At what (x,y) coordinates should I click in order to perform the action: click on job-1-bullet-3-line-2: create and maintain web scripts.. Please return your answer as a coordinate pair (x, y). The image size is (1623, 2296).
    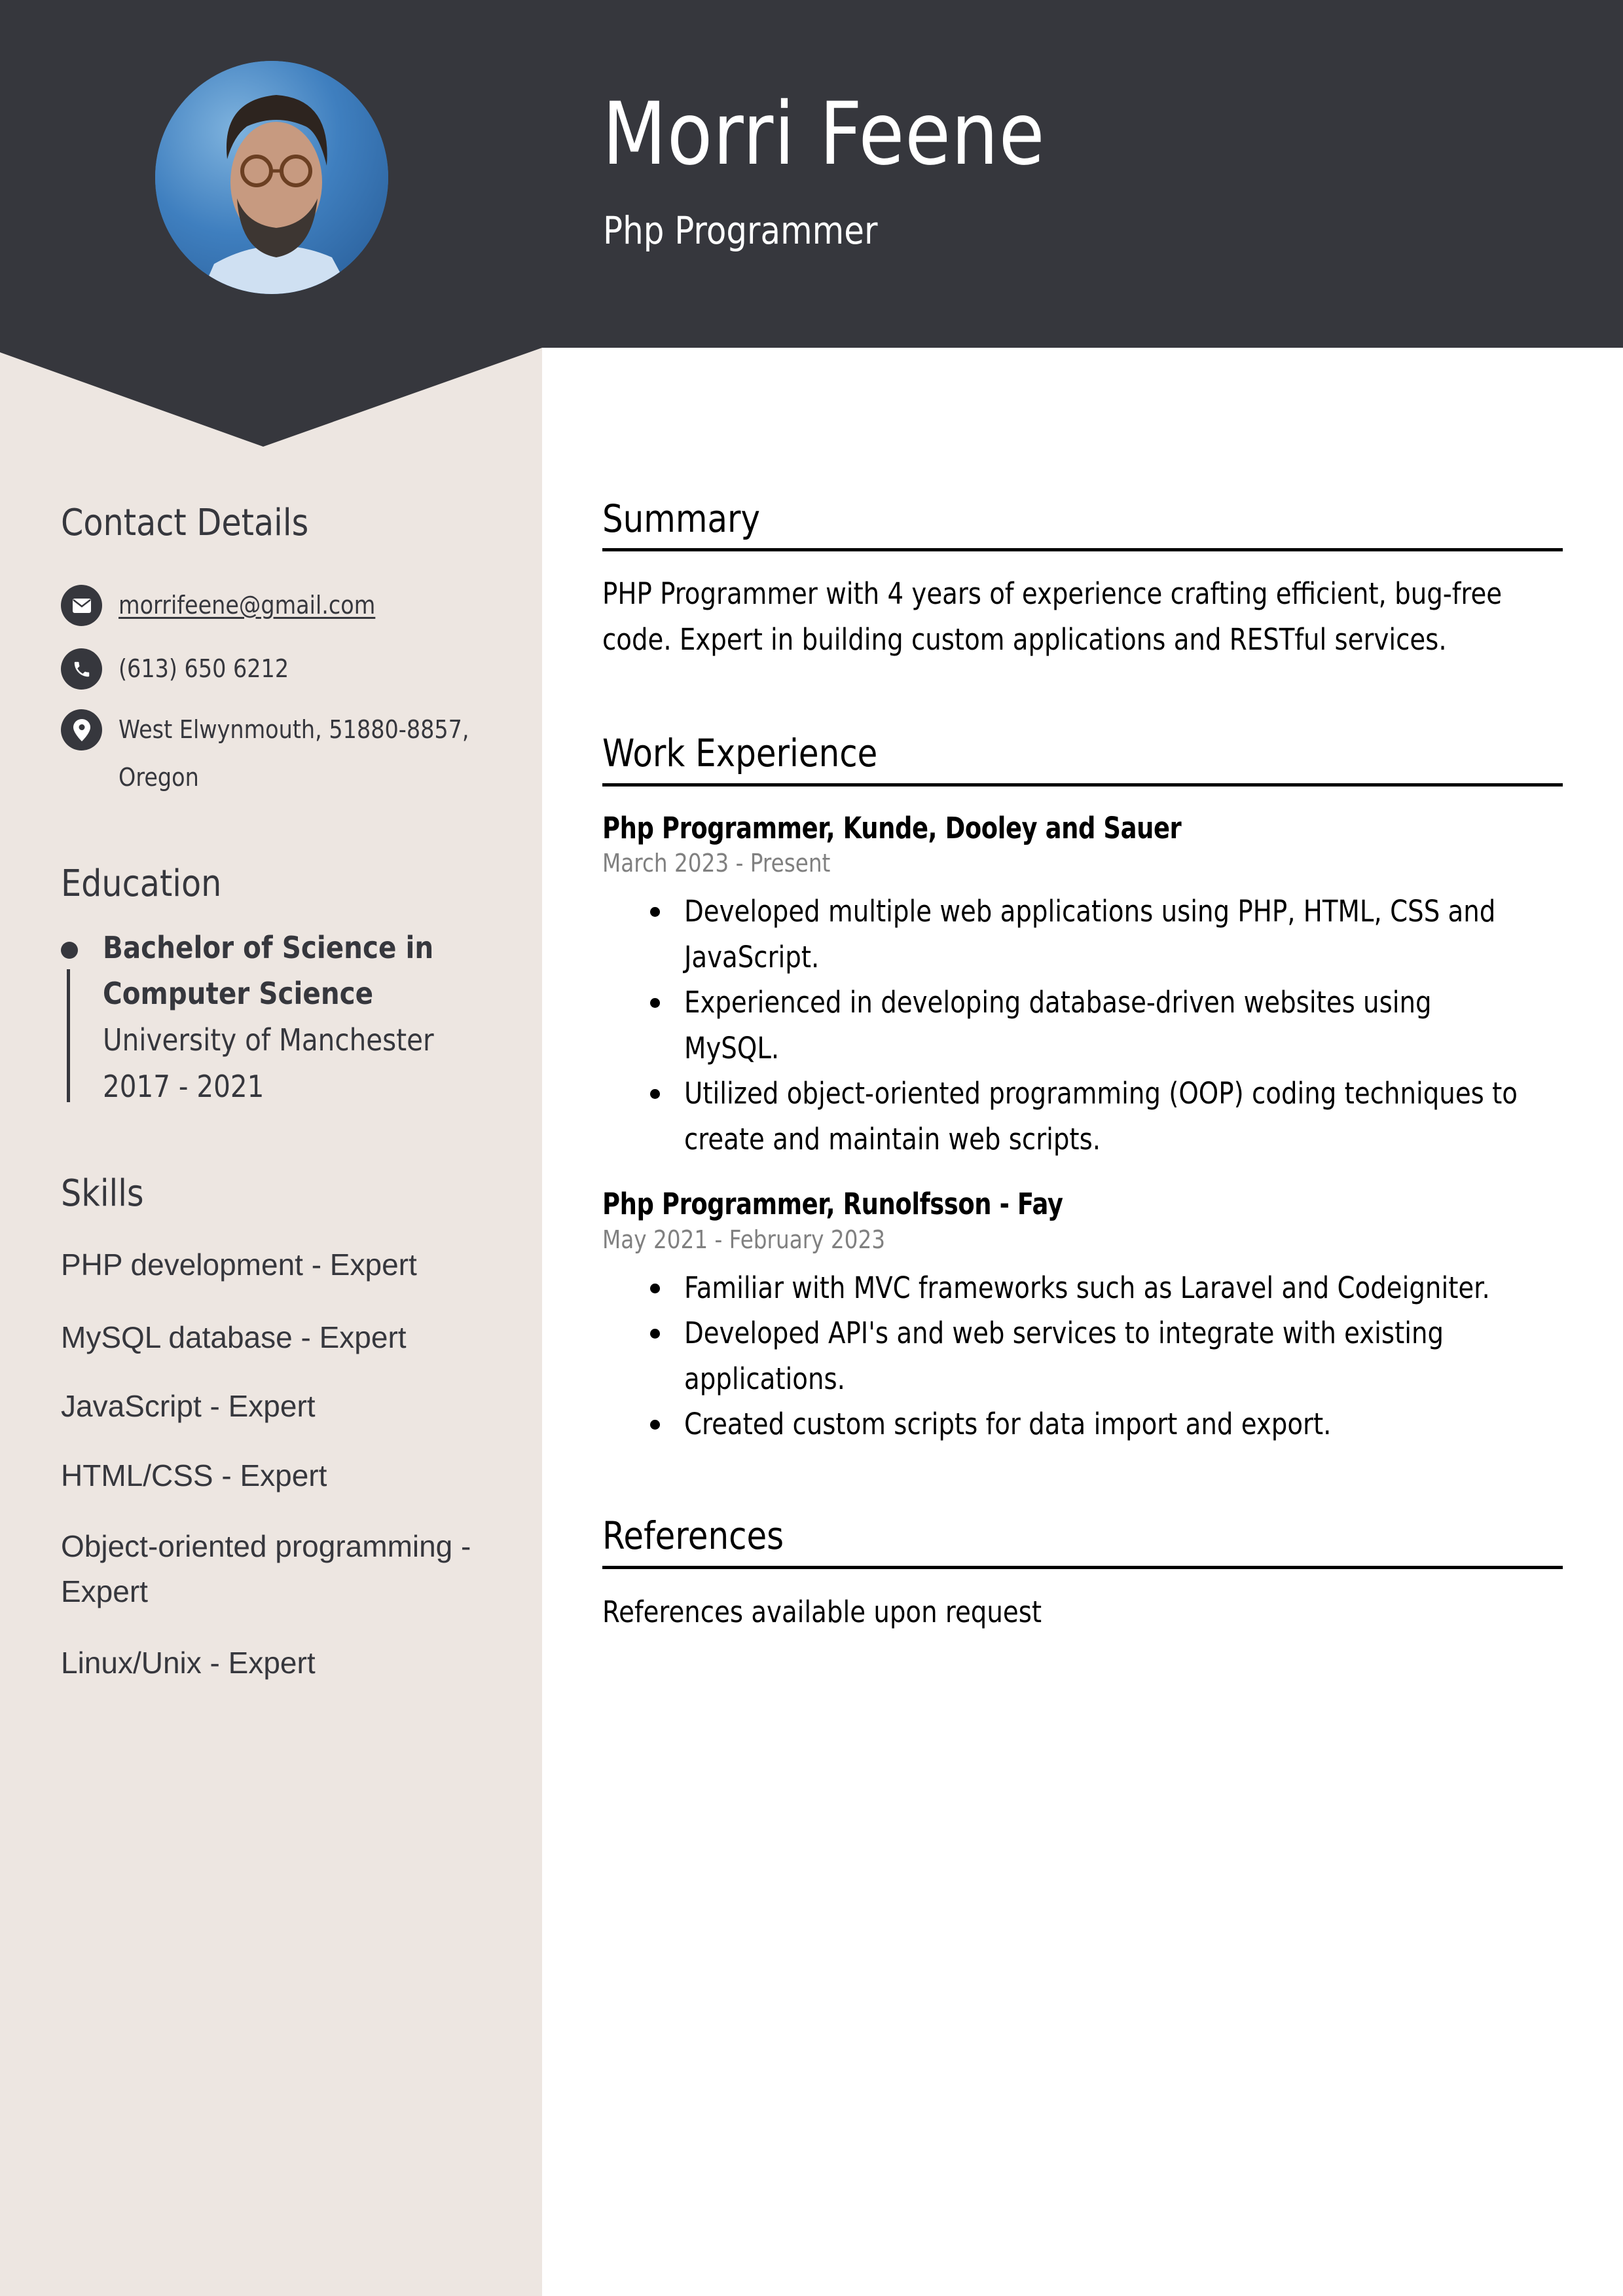
    Looking at the image, I should click on (892, 1140).